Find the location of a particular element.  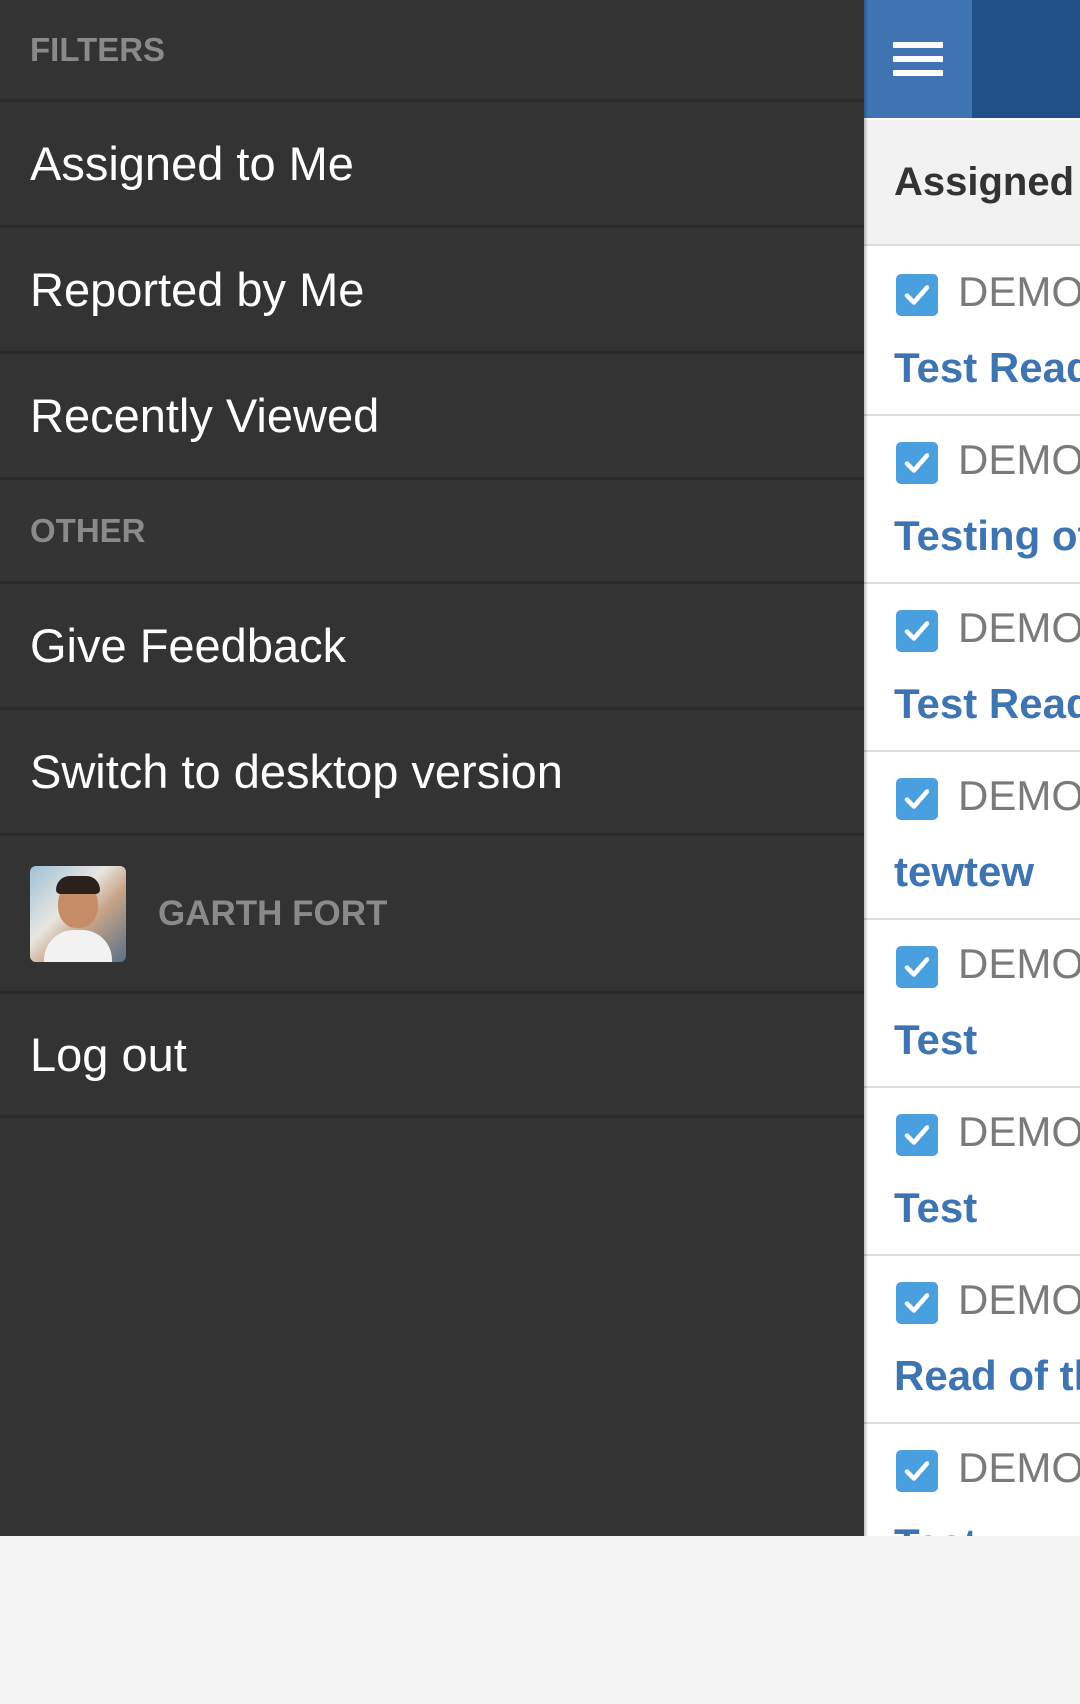

list-title: Assigned is located at coordinates (972, 183).